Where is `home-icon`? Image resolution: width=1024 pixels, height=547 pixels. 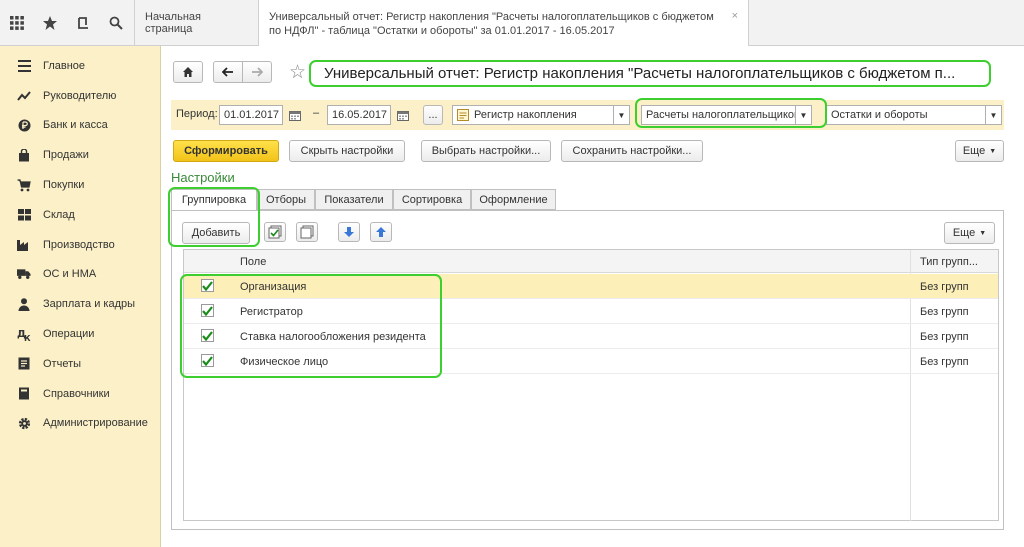 home-icon is located at coordinates (188, 72).